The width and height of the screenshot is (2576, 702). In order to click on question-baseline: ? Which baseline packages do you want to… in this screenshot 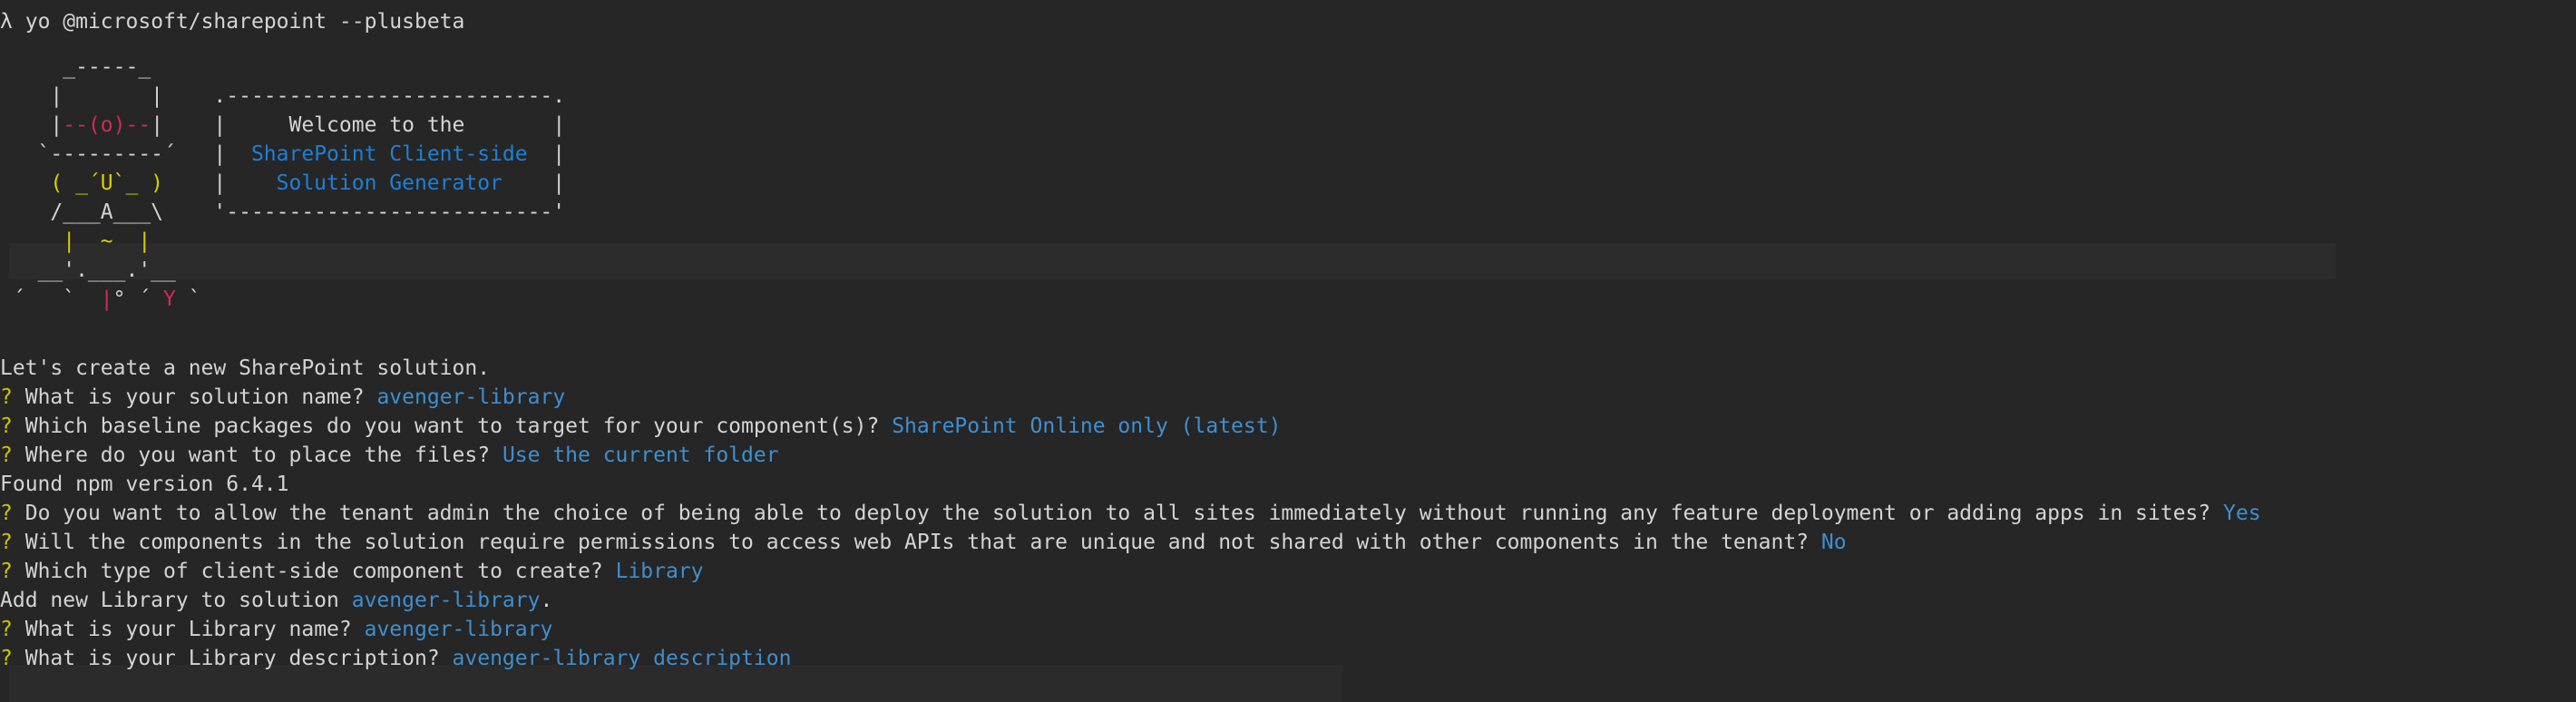, I will do `click(641, 426)`.